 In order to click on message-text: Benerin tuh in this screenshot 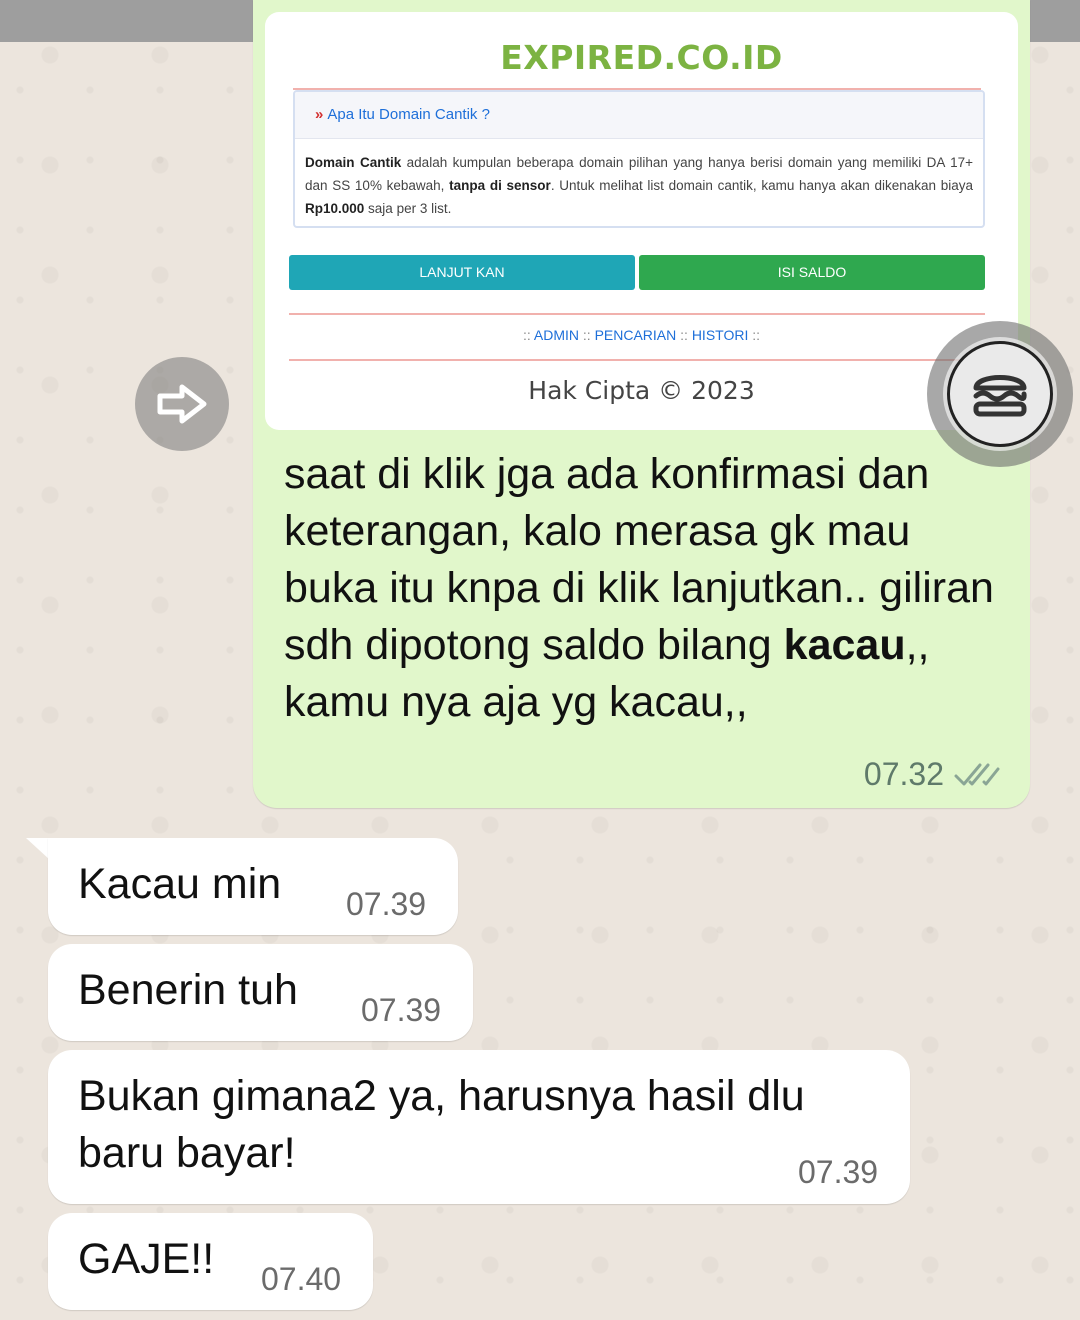, I will do `click(188, 990)`.